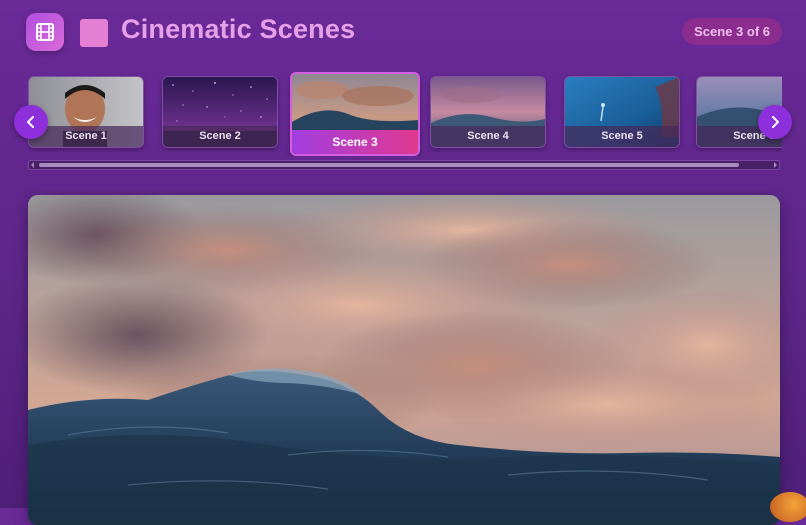  I want to click on scrollbar-thumb, so click(389, 165).